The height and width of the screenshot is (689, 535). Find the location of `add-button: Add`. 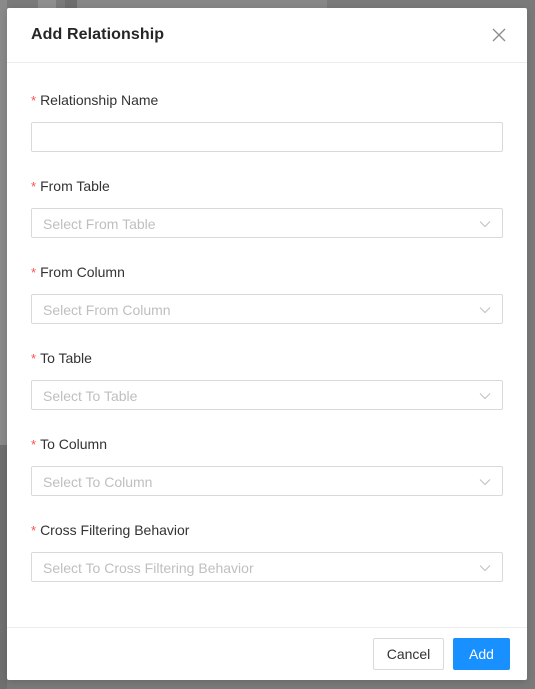

add-button: Add is located at coordinates (481, 654).